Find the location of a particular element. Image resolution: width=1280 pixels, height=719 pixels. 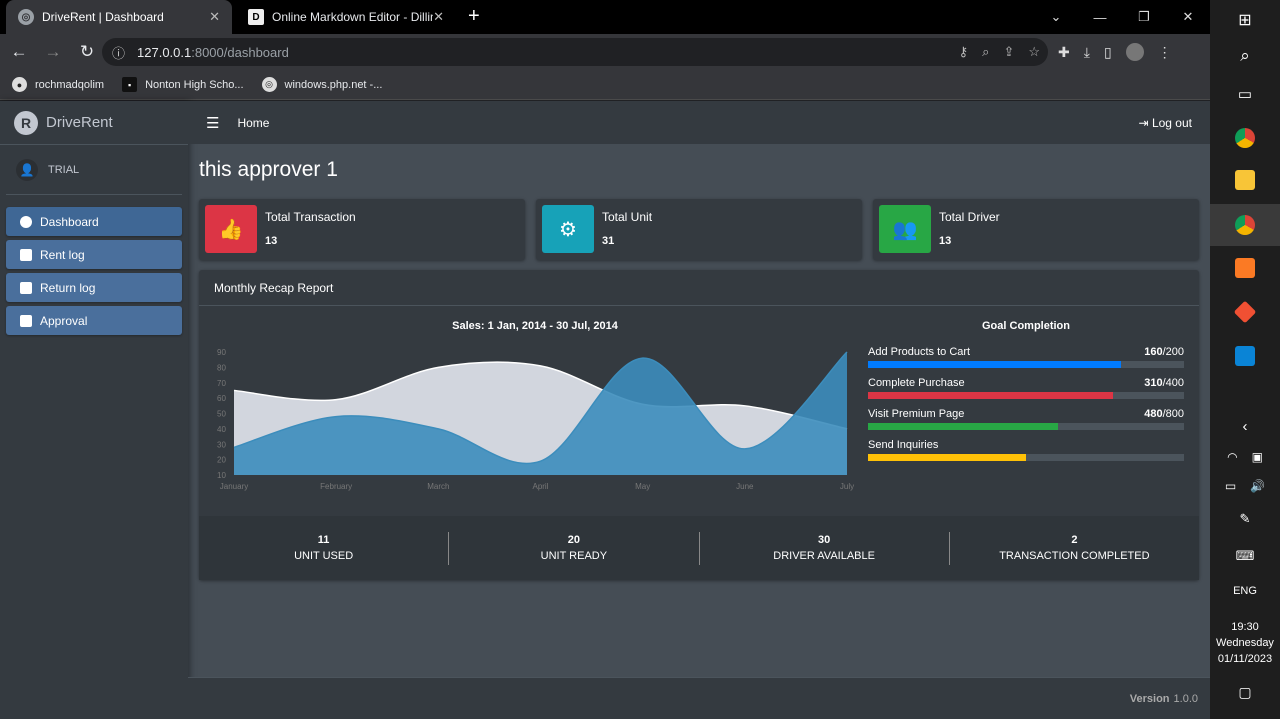

goal-item: Visit Premium Page 480/800 is located at coordinates (1026, 419).